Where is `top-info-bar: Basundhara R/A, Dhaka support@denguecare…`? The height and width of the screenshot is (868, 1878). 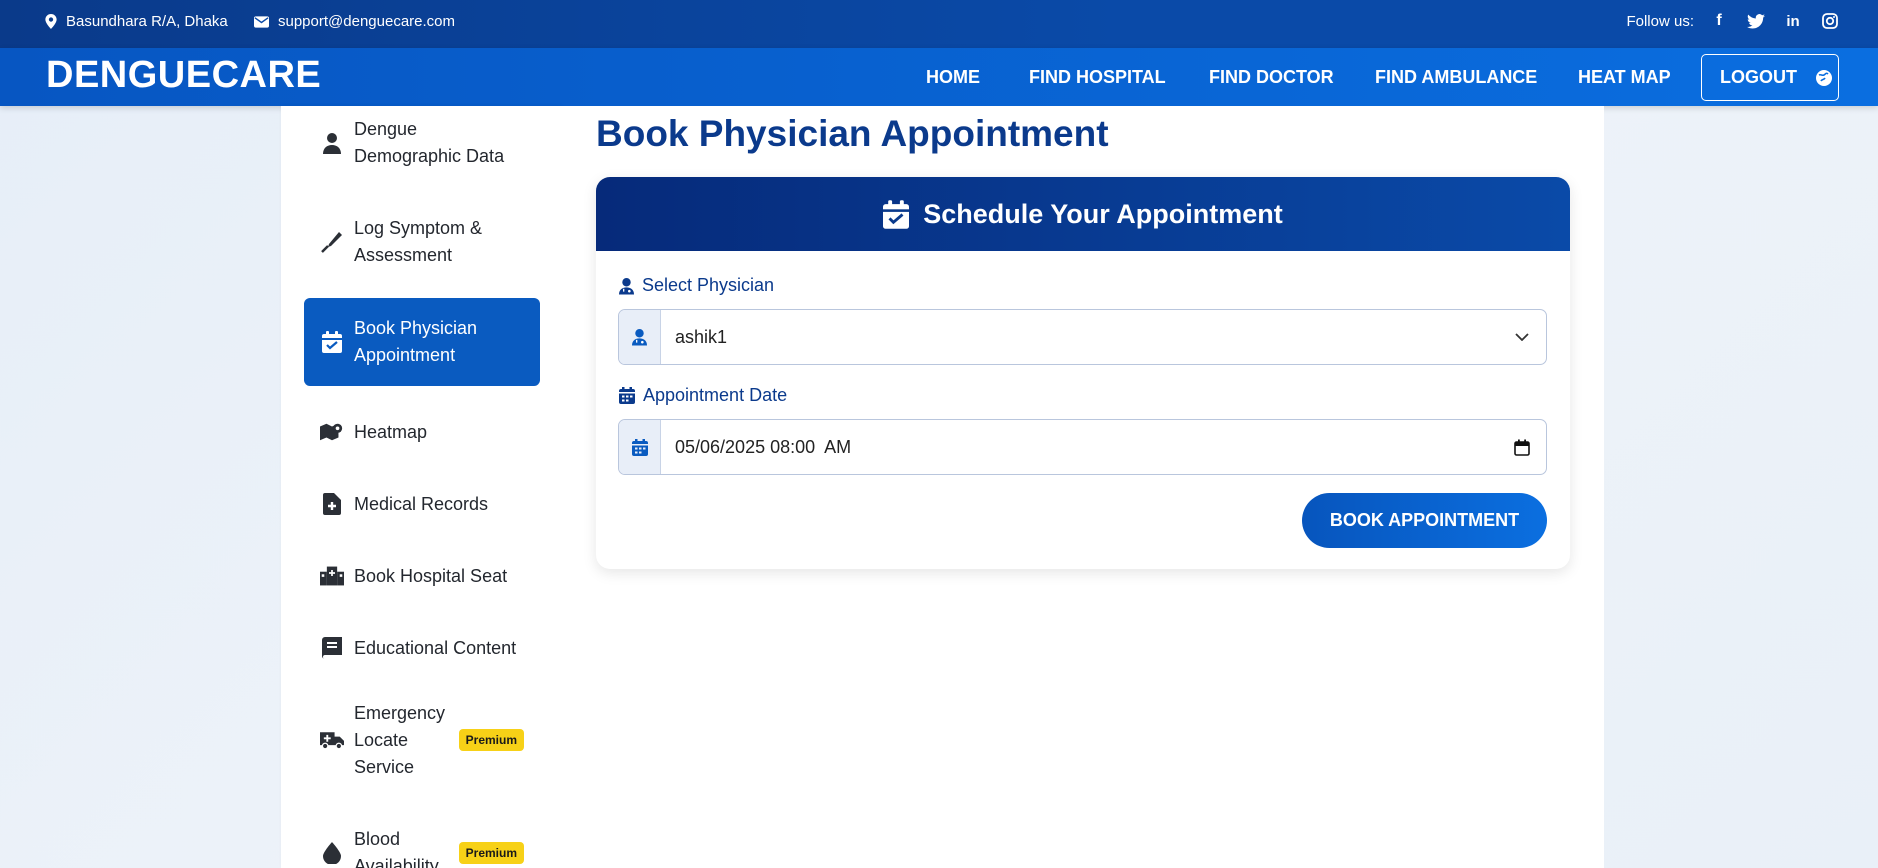
top-info-bar: Basundhara R/A, Dhaka support@denguecare… is located at coordinates (939, 24).